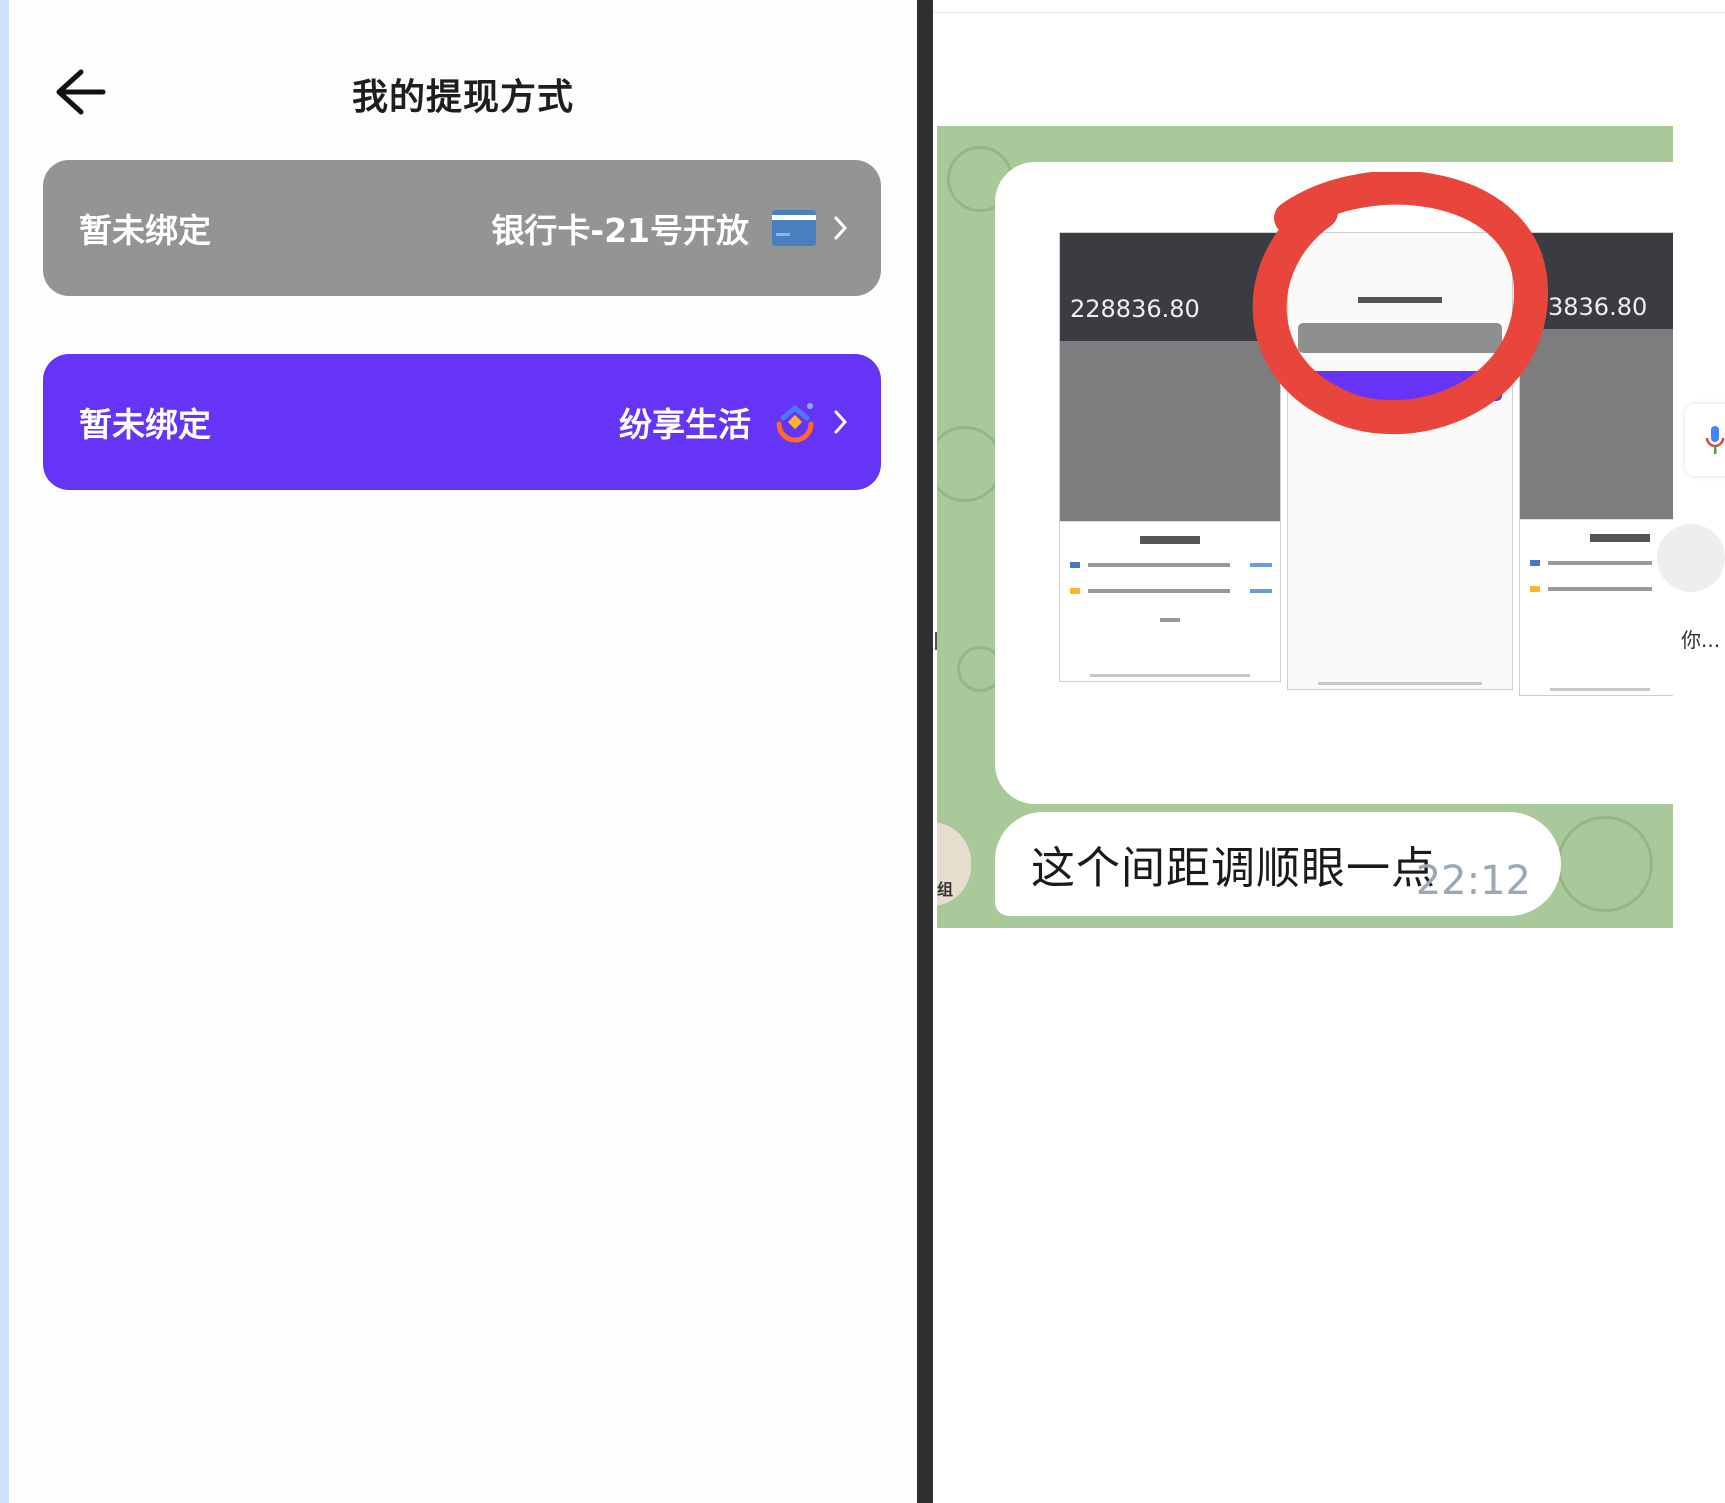  I want to click on status-bar: ▔▔▔▔, so click(89, 12).